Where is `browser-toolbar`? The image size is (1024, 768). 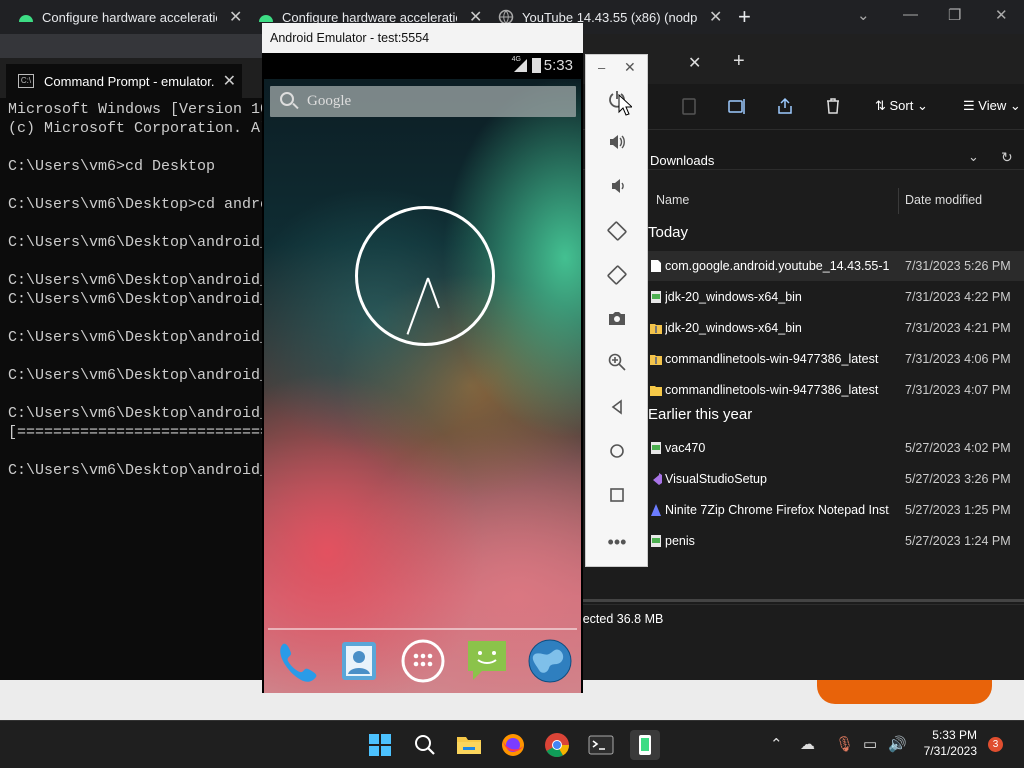
browser-toolbar is located at coordinates (145, 46).